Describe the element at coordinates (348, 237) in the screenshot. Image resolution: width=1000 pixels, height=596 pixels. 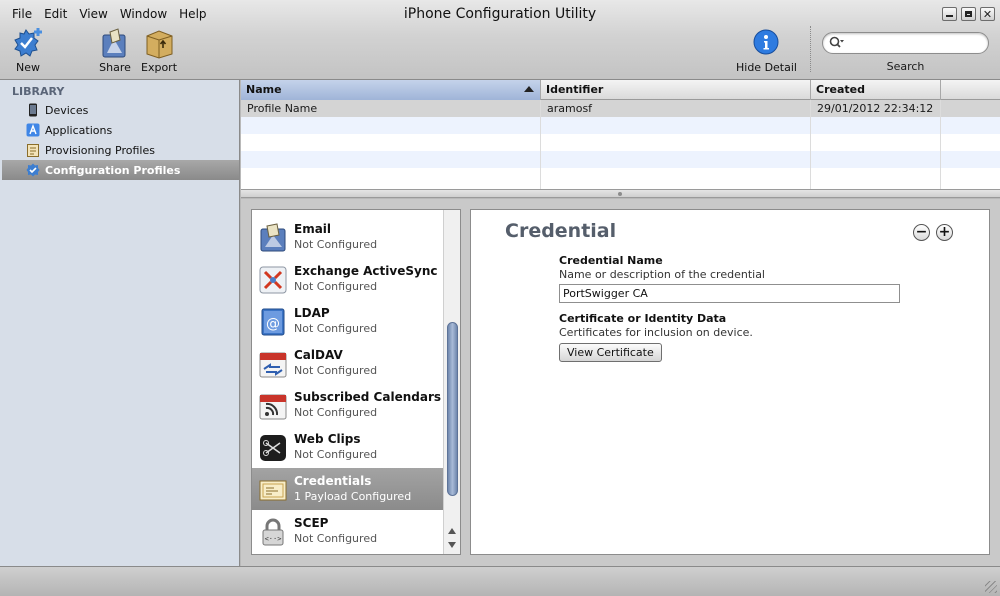
I see `payload-item-email: Email Not Configured` at that location.